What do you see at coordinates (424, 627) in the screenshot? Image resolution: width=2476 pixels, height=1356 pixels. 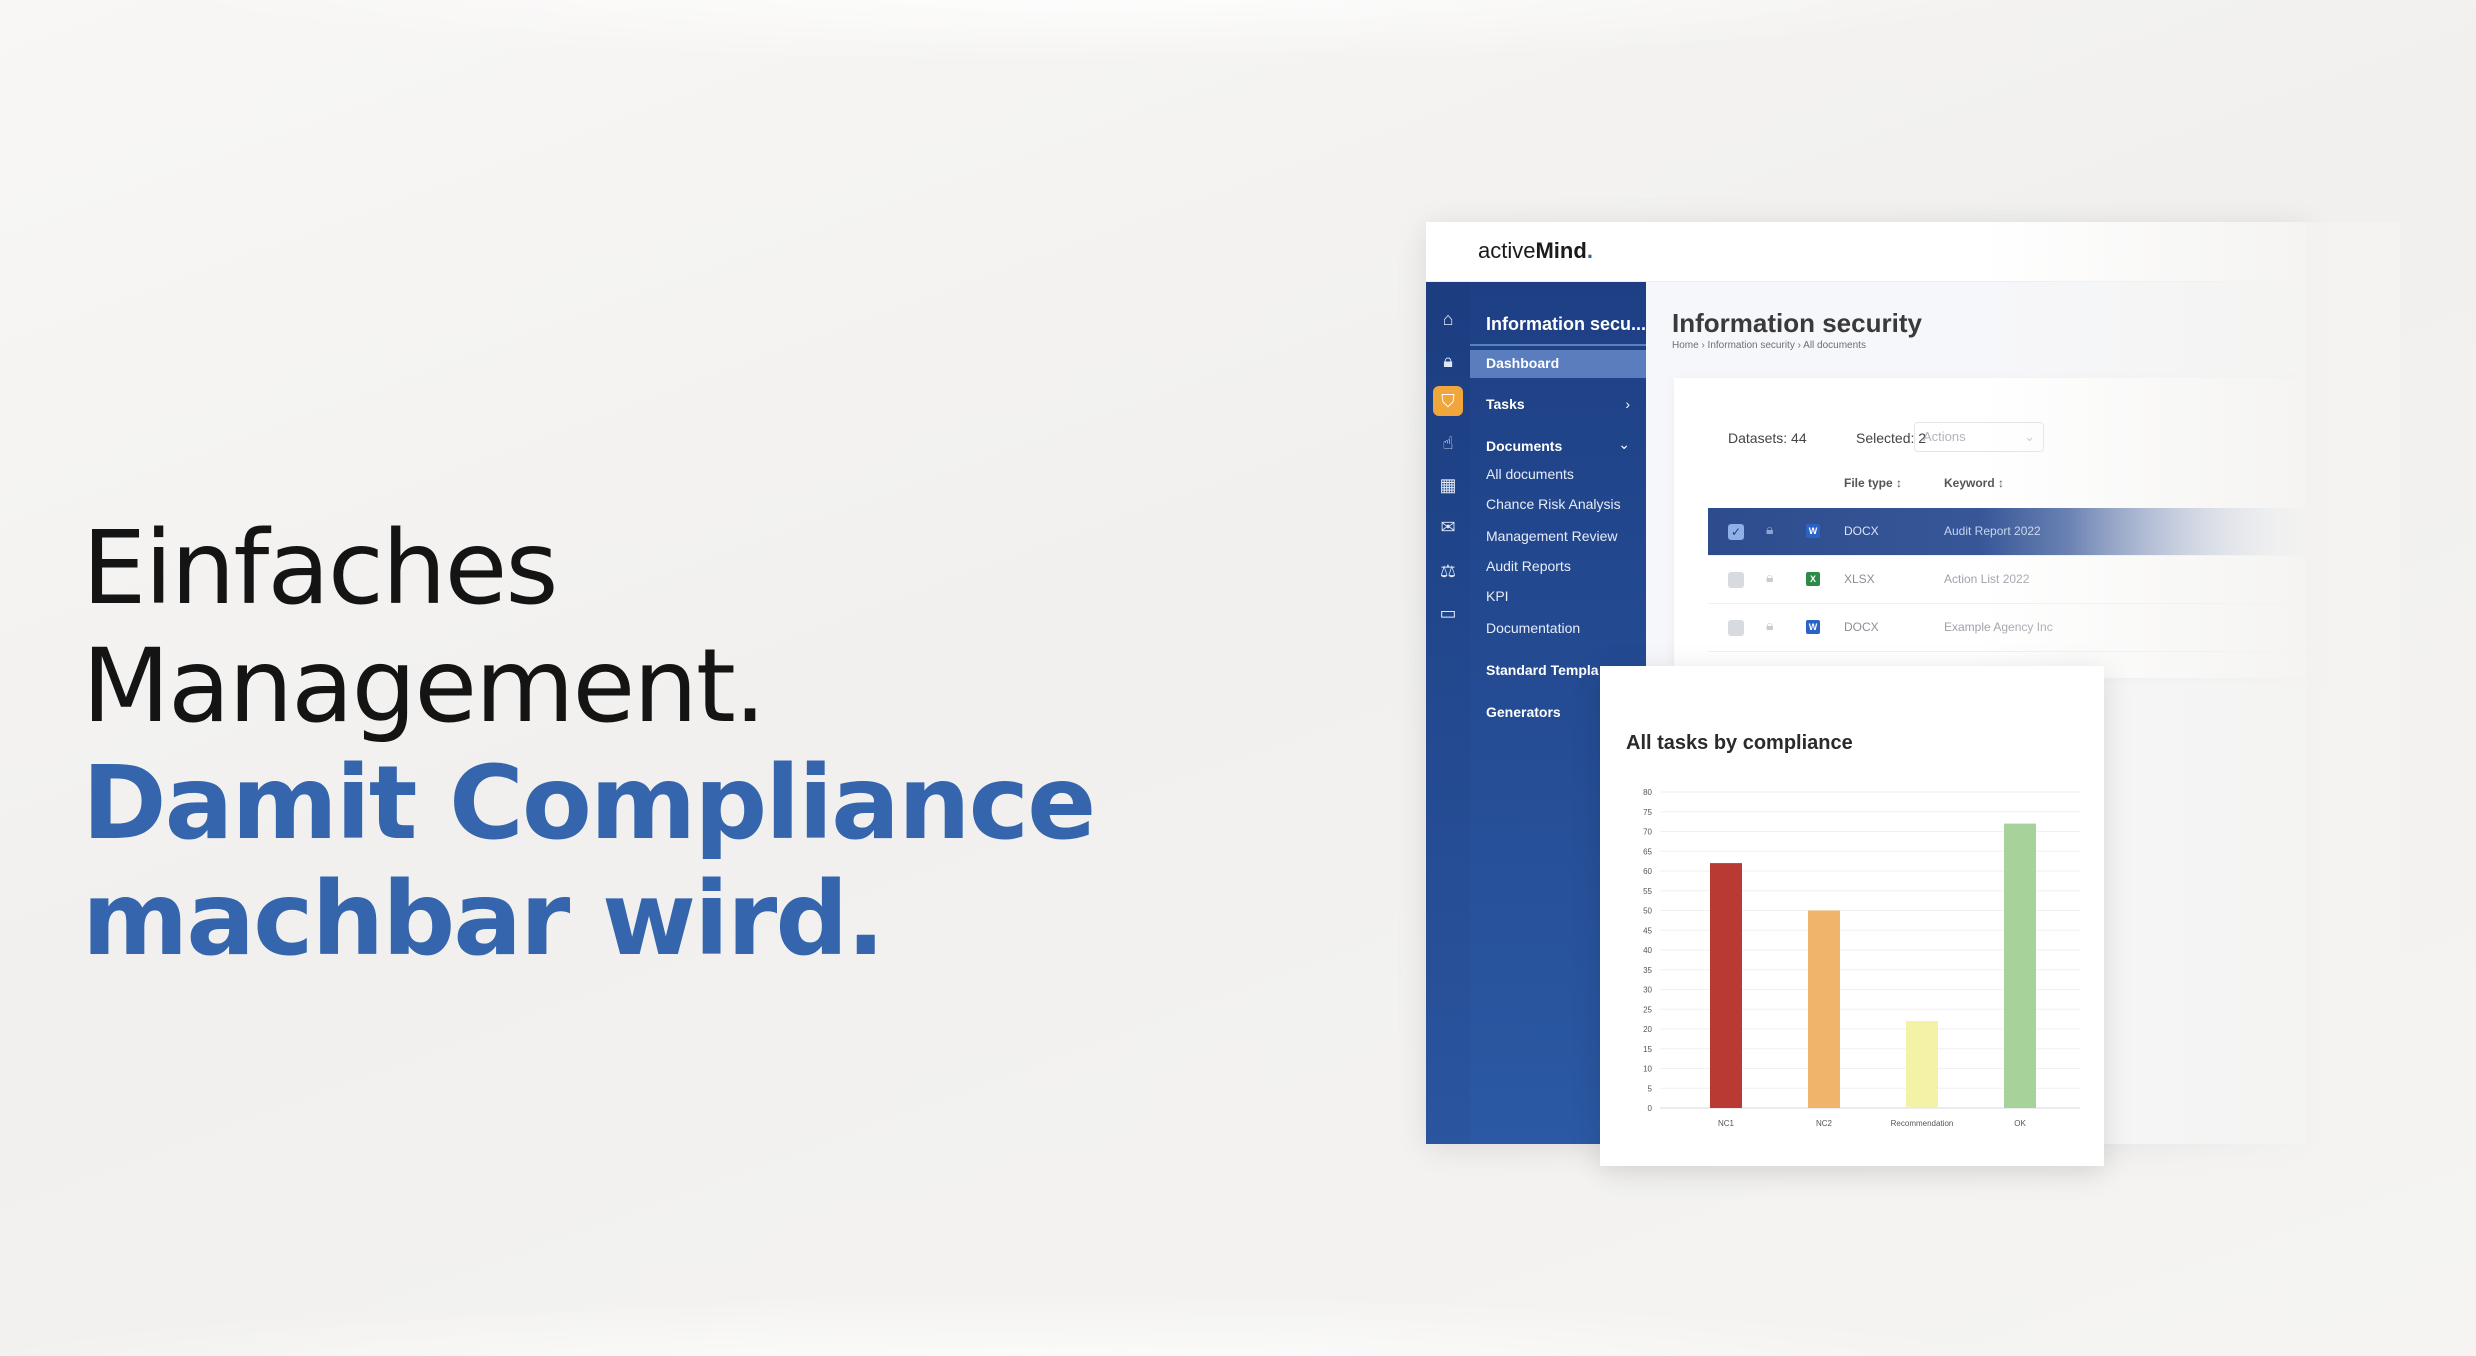 I see `headline-line-1: Einfaches Management.` at bounding box center [424, 627].